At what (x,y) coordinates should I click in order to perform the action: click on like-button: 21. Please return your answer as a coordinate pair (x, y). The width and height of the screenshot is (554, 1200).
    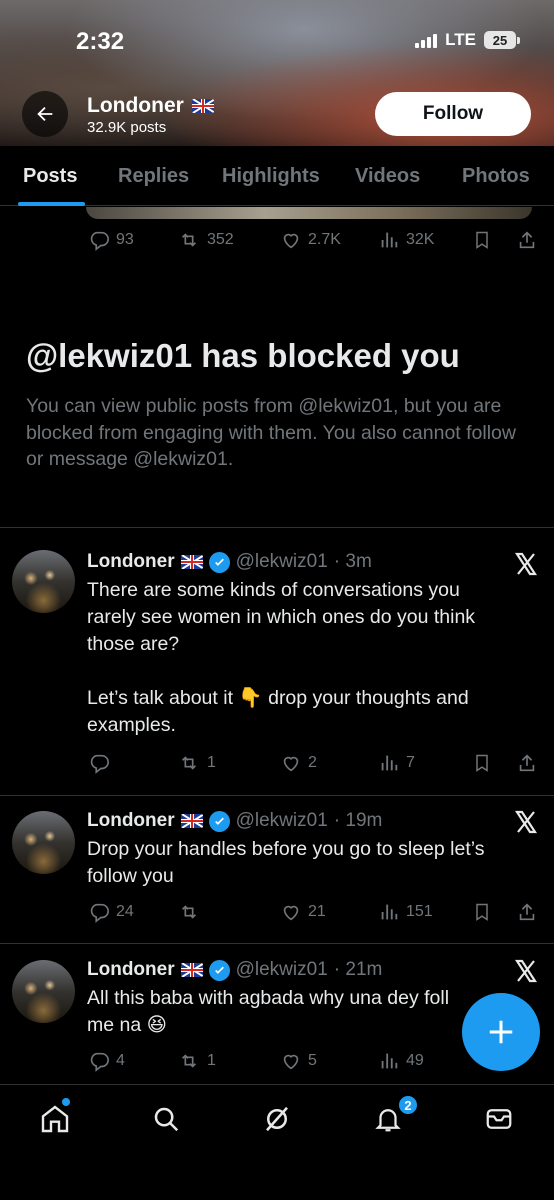
    Looking at the image, I should click on (303, 912).